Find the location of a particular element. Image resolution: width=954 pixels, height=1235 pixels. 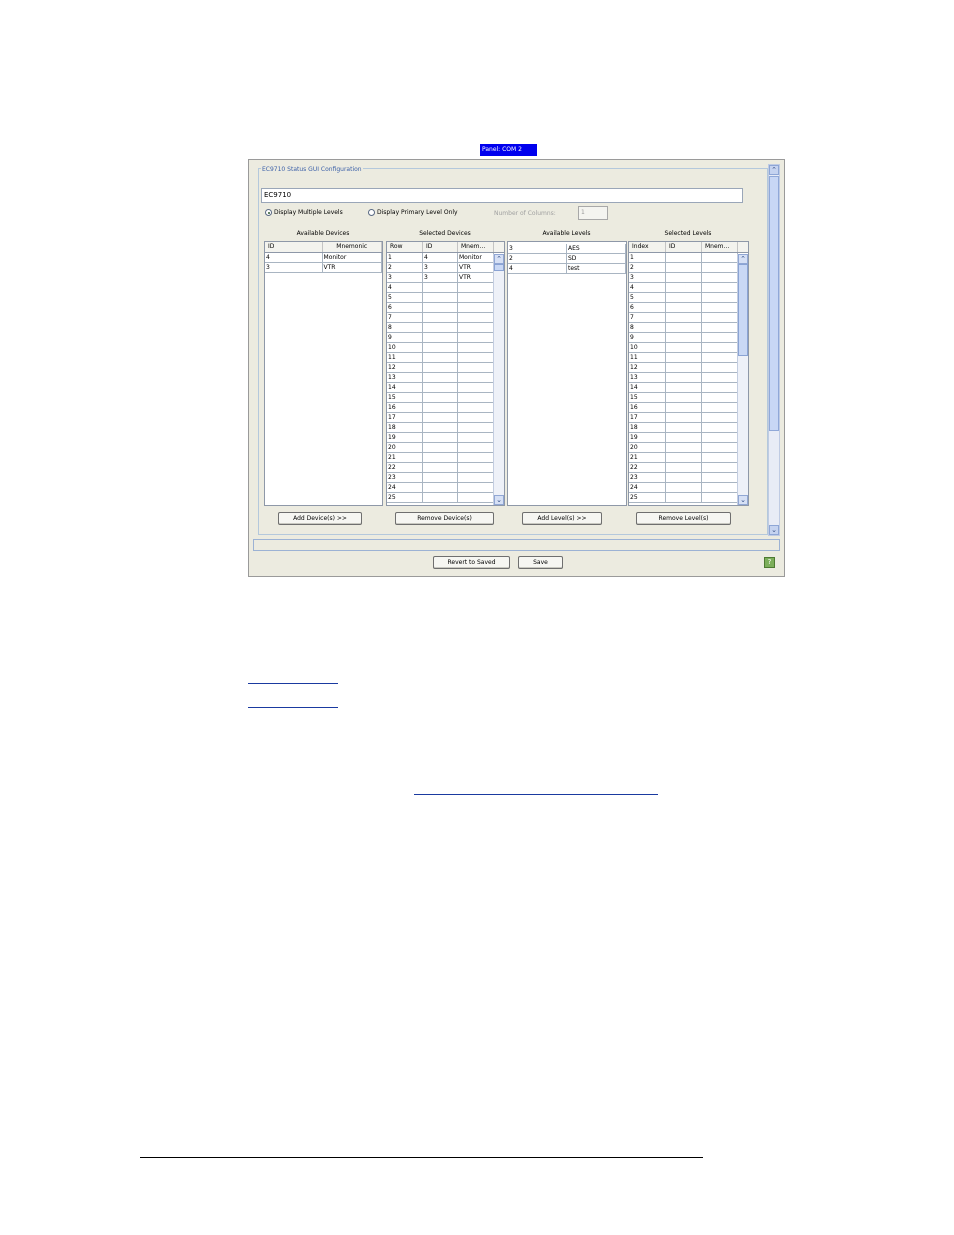

selected-levels-scrollbar: ⌃ ⌄ is located at coordinates (742, 379).